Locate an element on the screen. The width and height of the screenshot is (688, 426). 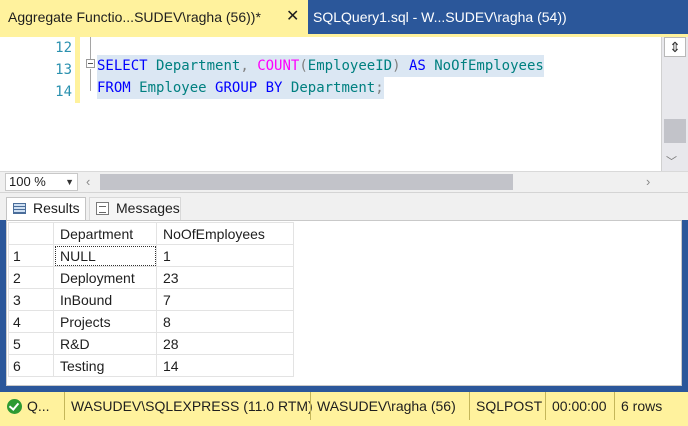
cell-count: 8 is located at coordinates (225, 321).